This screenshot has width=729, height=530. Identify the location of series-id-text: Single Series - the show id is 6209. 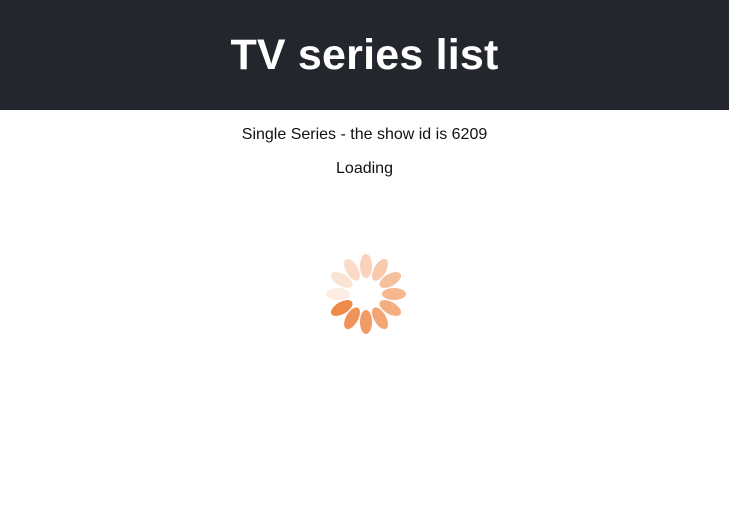
(364, 134).